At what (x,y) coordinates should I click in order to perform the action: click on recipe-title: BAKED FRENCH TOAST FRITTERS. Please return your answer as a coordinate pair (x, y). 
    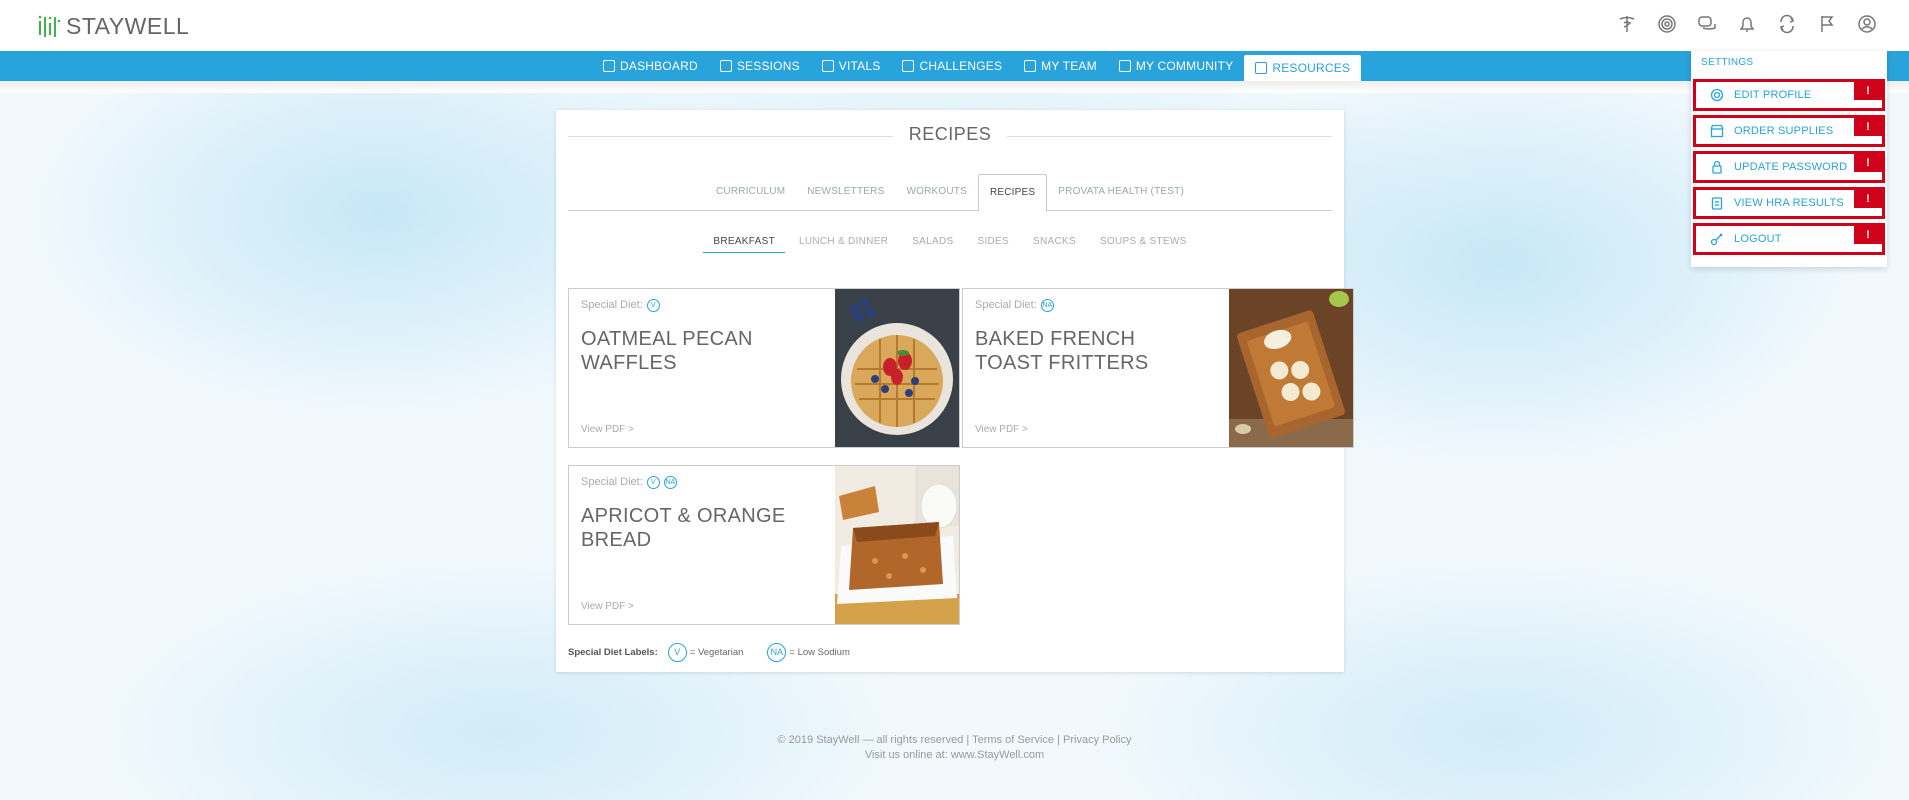
    Looking at the image, I should click on (1062, 351).